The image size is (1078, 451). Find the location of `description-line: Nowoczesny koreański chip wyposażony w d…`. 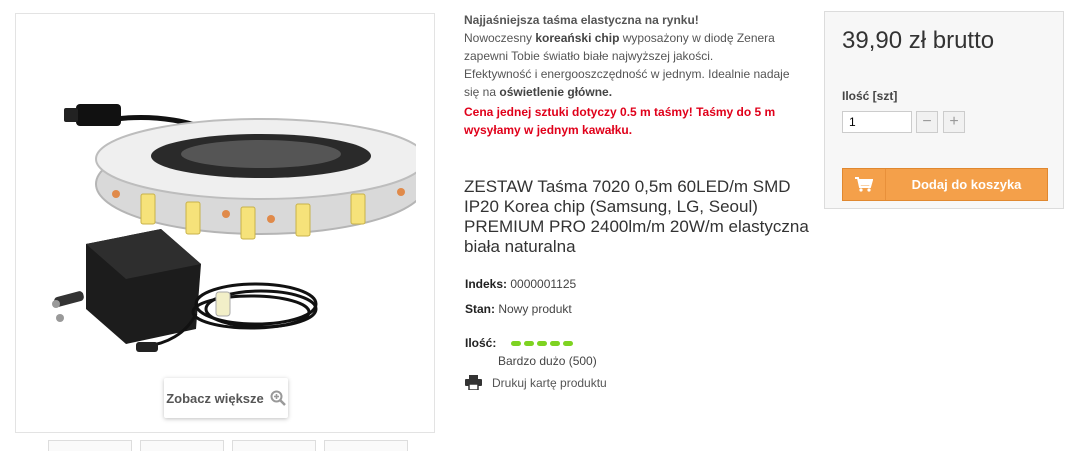

description-line: Nowoczesny koreański chip wyposażony w d… is located at coordinates (629, 47).